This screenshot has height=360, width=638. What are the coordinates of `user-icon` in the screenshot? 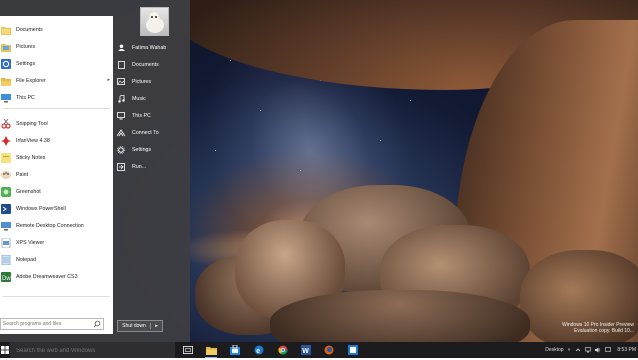 It's located at (121, 48).